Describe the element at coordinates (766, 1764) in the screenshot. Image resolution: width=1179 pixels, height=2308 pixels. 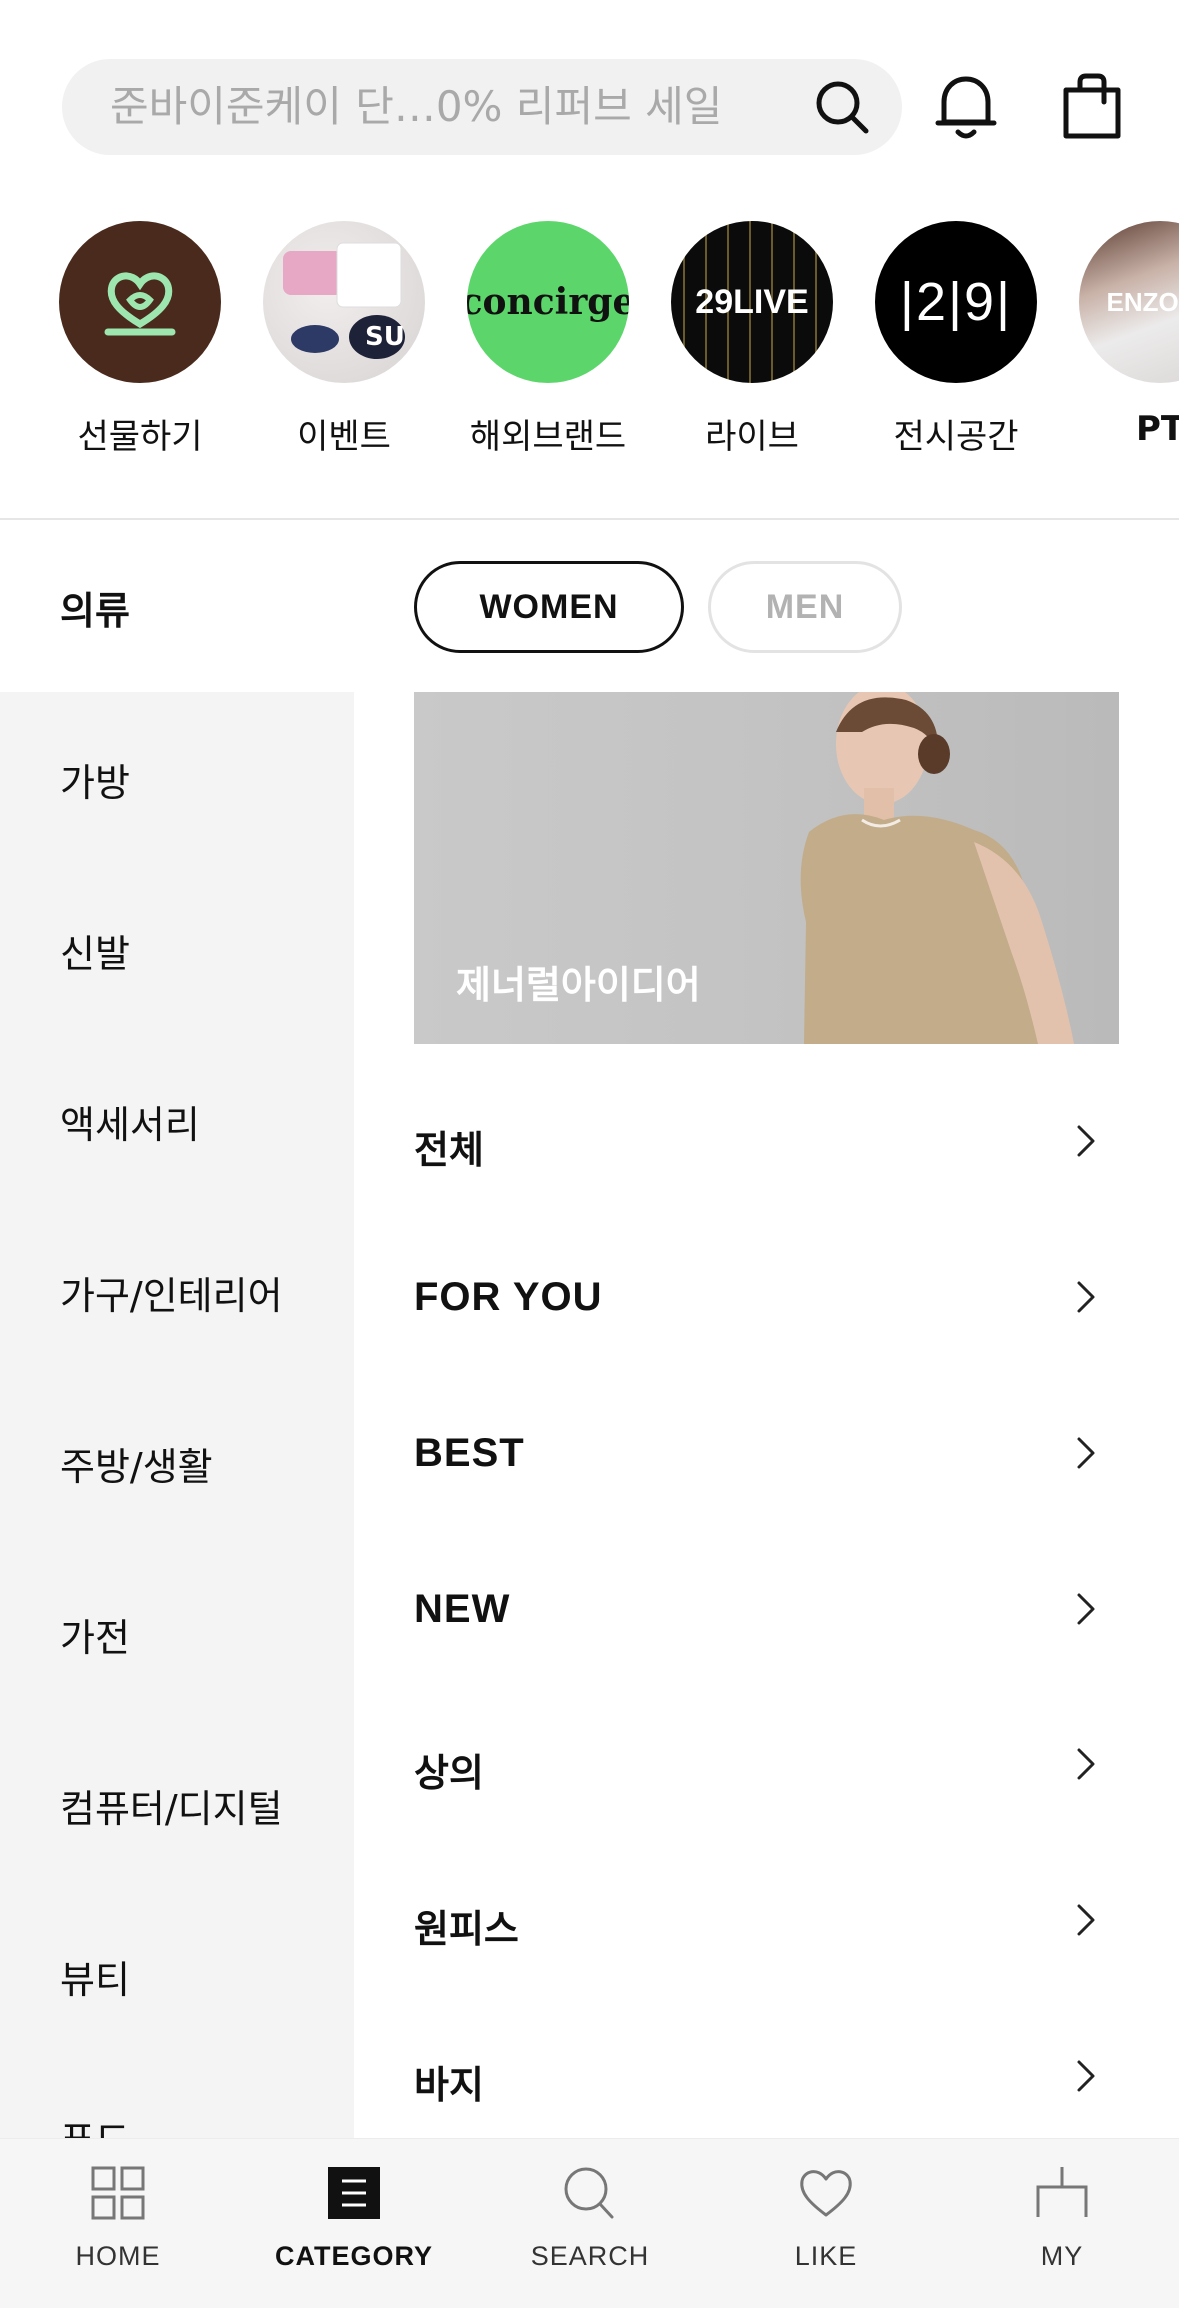
I see `category-row-tops: 상의` at that location.